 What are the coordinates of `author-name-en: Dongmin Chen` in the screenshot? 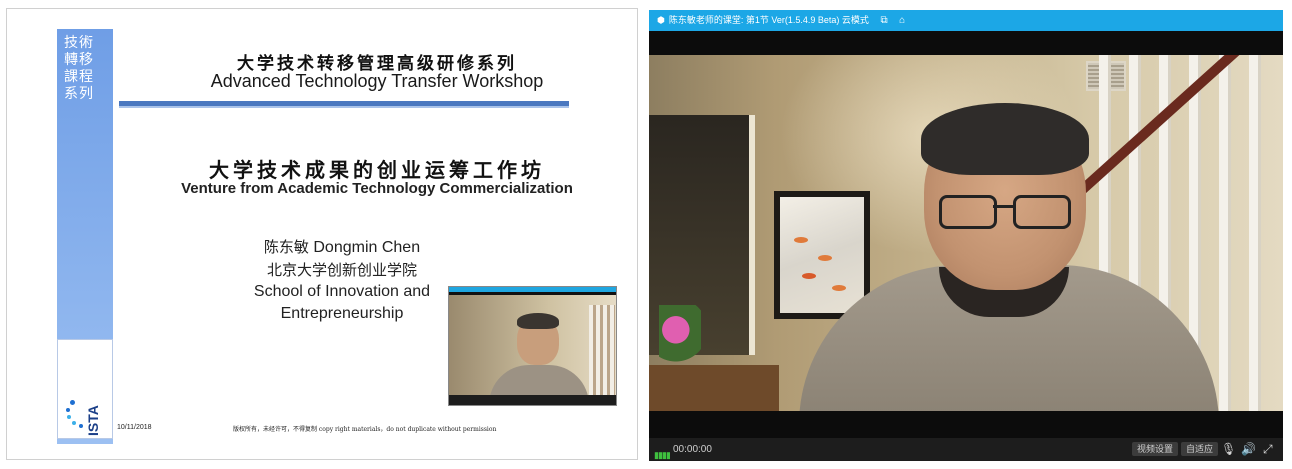 It's located at (367, 247).